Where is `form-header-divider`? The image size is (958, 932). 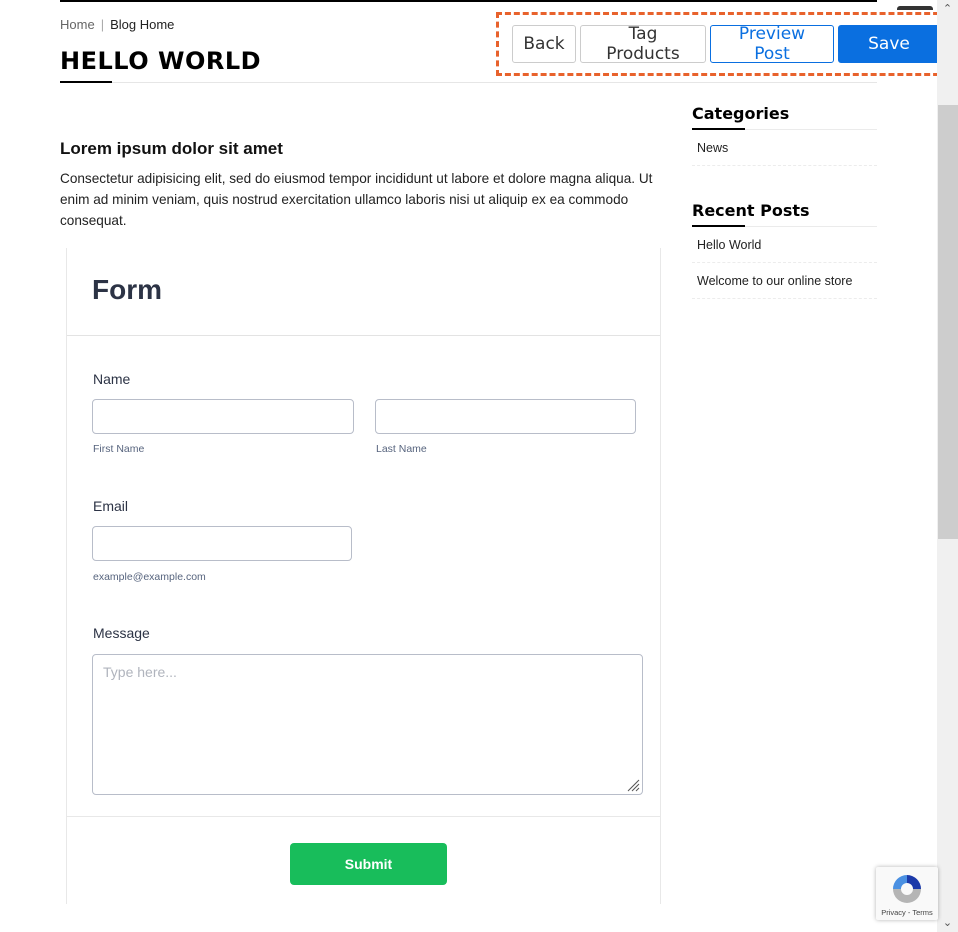 form-header-divider is located at coordinates (363, 335).